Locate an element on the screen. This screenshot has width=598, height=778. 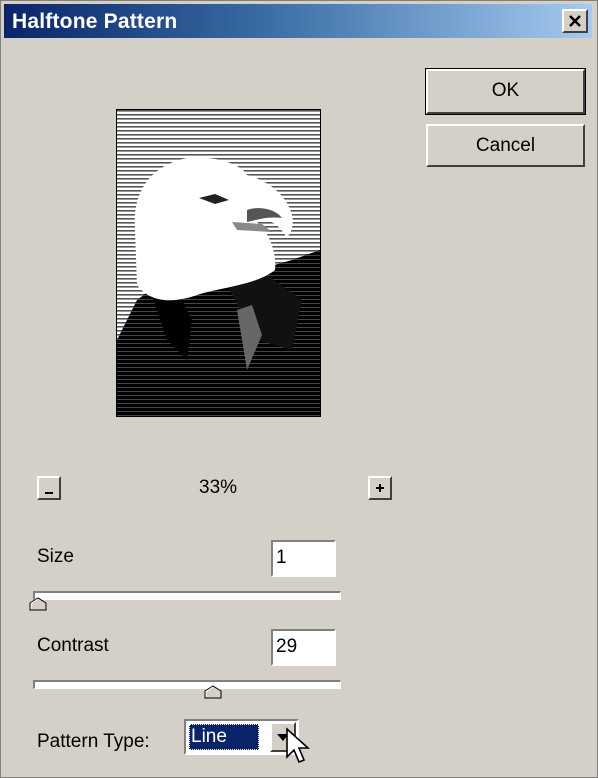
contrast-label: Contrast is located at coordinates (73, 645).